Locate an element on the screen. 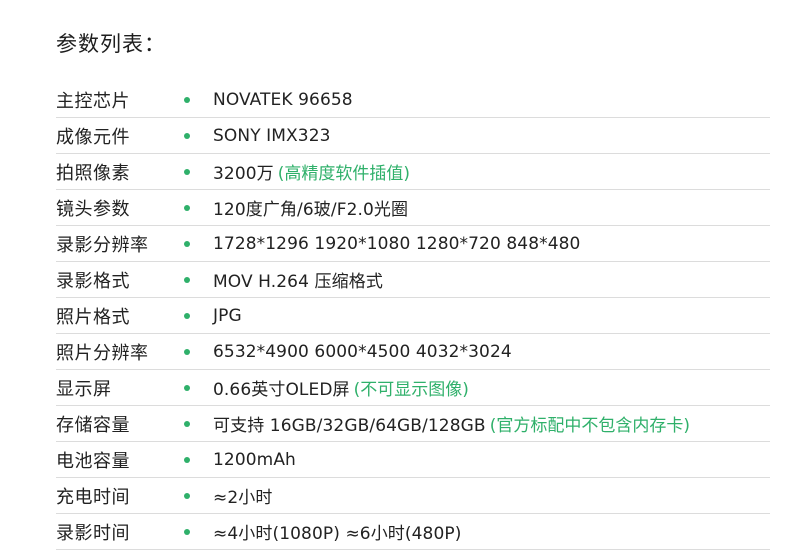 Image resolution: width=790 pixels, height=559 pixels. spec-row-video-format: 录影格式 MOV H.264 压缩格式 is located at coordinates (413, 280).